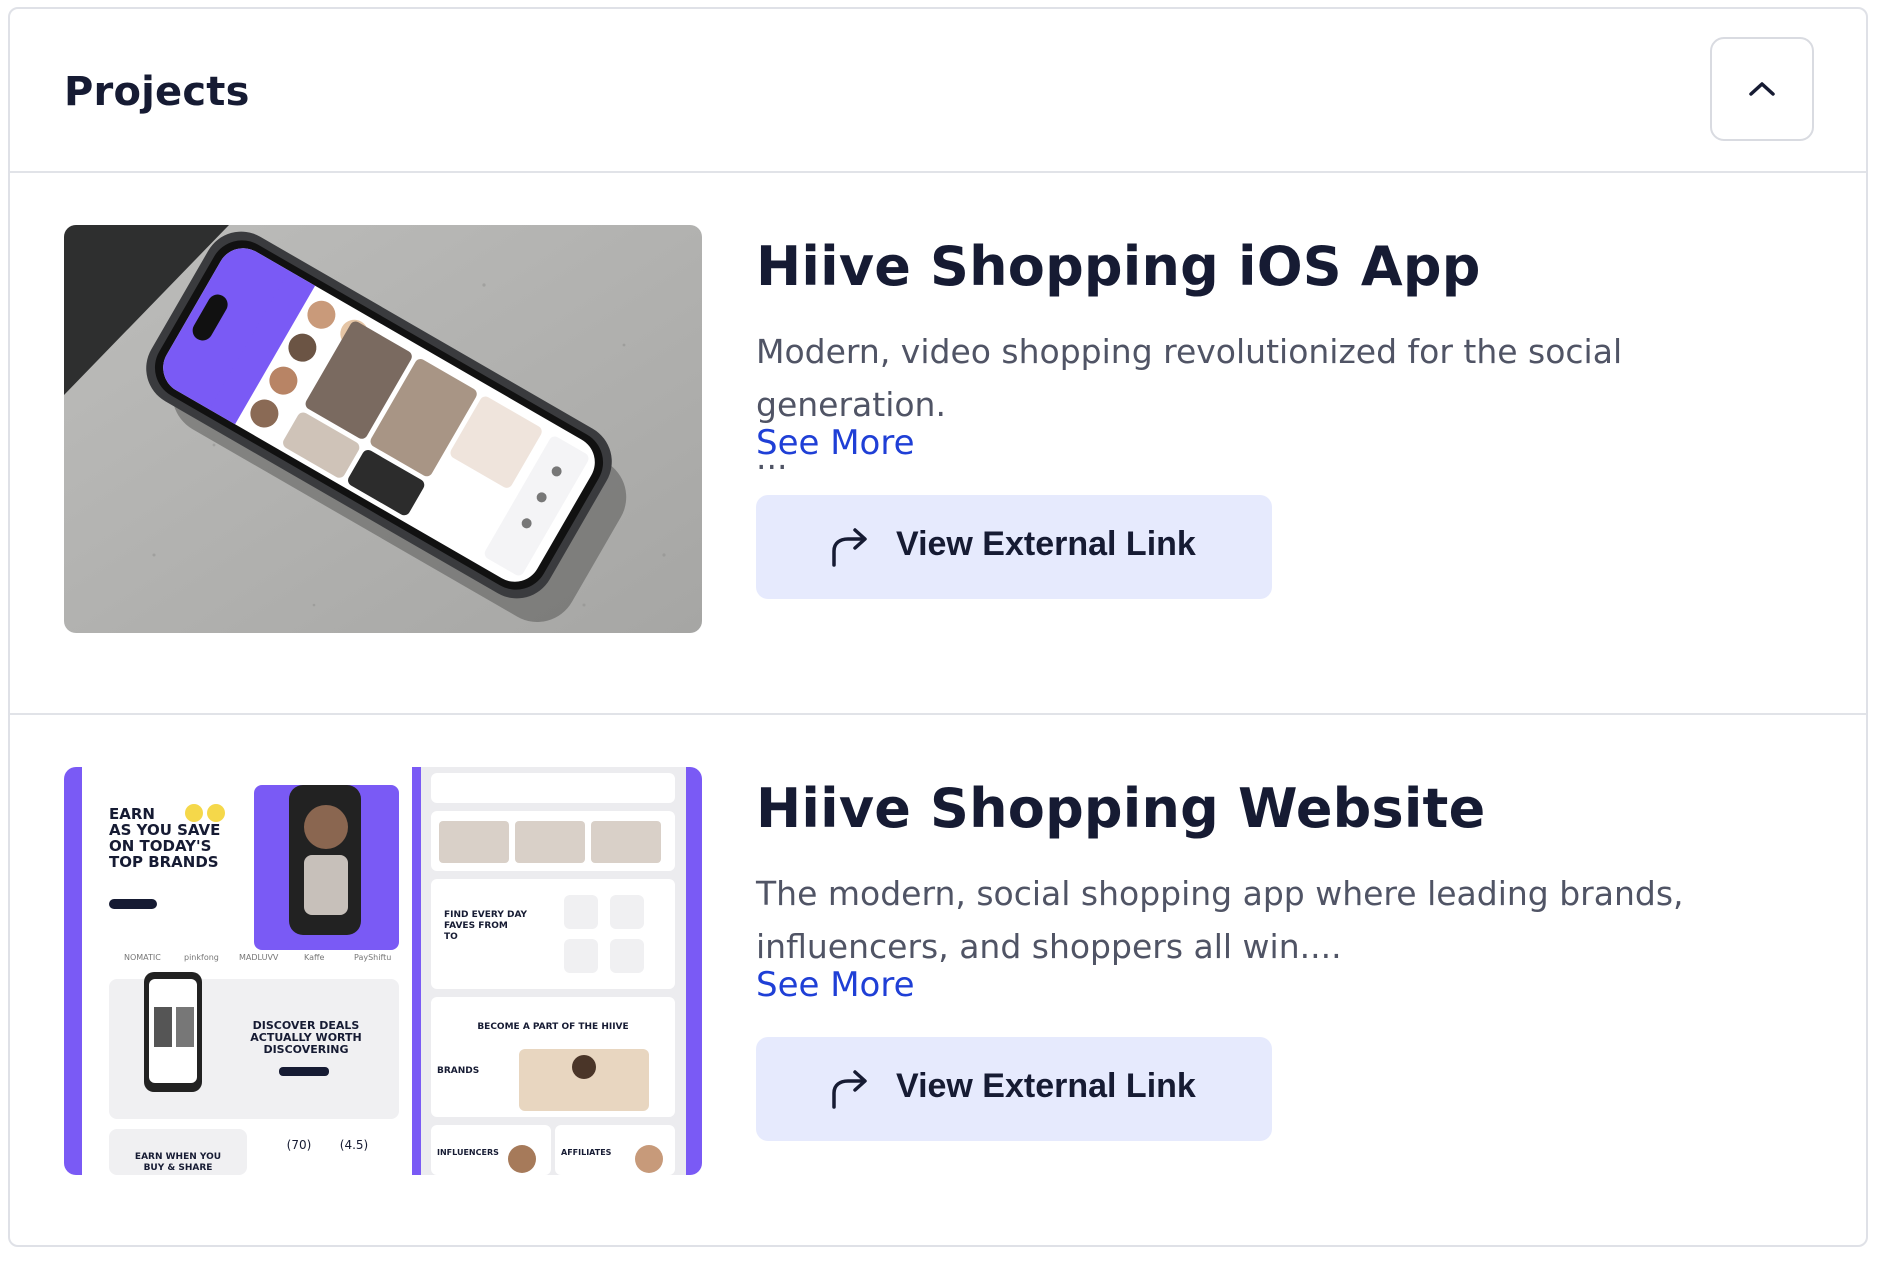 This screenshot has height=1266, width=1878. Describe the element at coordinates (164, 862) in the screenshot. I see `svg-text: TOP BRANDS` at that location.